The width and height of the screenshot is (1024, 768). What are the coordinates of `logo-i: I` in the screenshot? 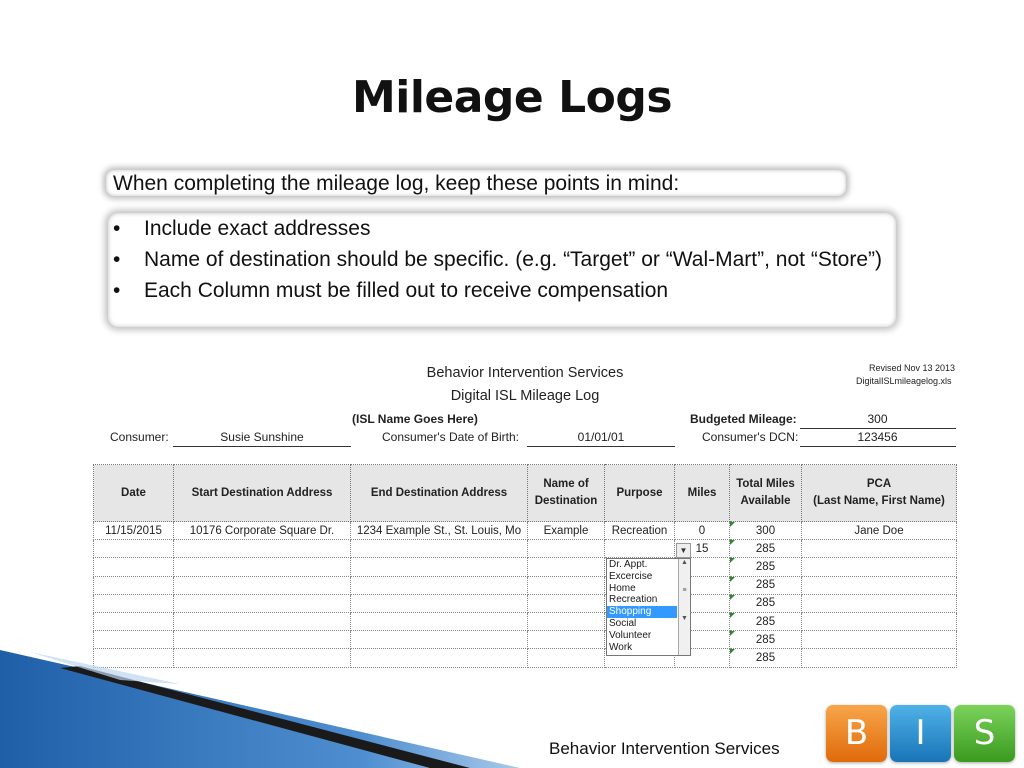 It's located at (920, 733).